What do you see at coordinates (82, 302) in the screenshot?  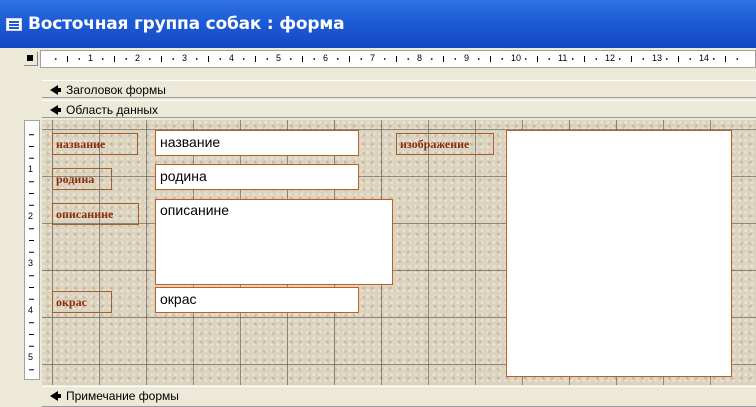 I see `label-okras: окрас` at bounding box center [82, 302].